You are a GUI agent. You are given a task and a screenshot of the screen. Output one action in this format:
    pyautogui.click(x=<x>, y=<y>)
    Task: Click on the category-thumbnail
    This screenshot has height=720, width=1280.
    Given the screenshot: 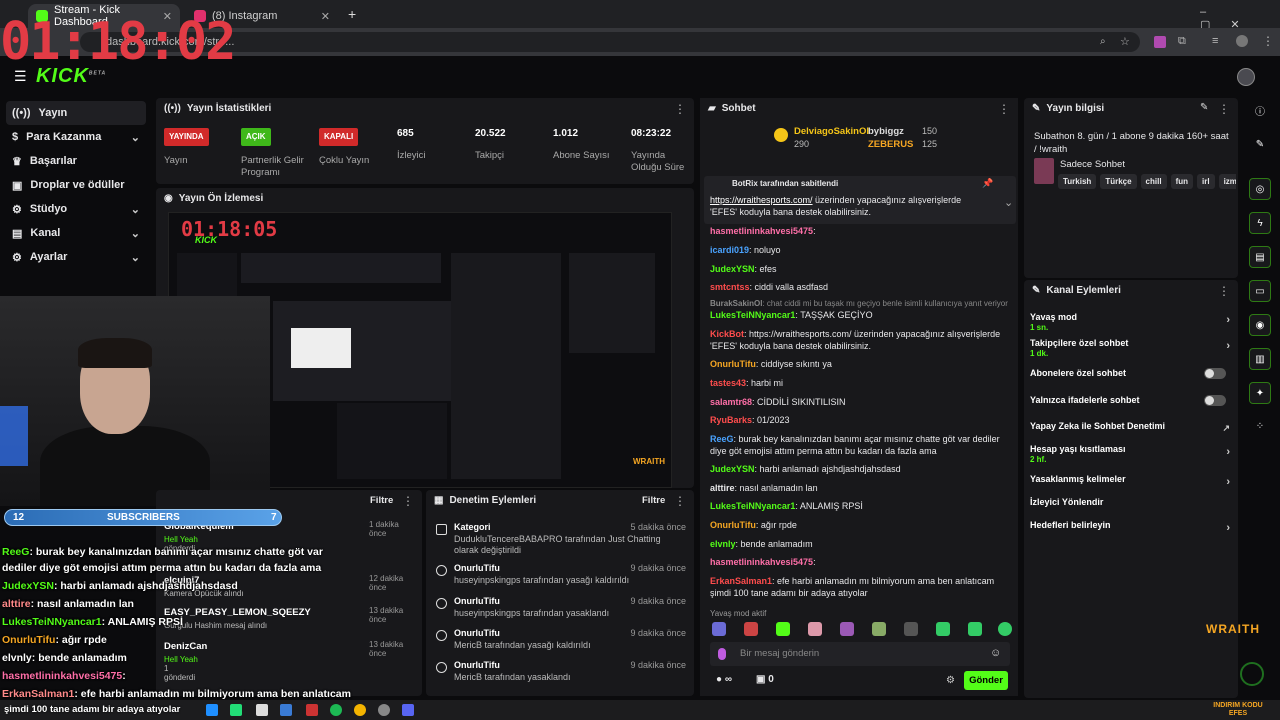 What is the action you would take?
    pyautogui.click(x=1044, y=171)
    